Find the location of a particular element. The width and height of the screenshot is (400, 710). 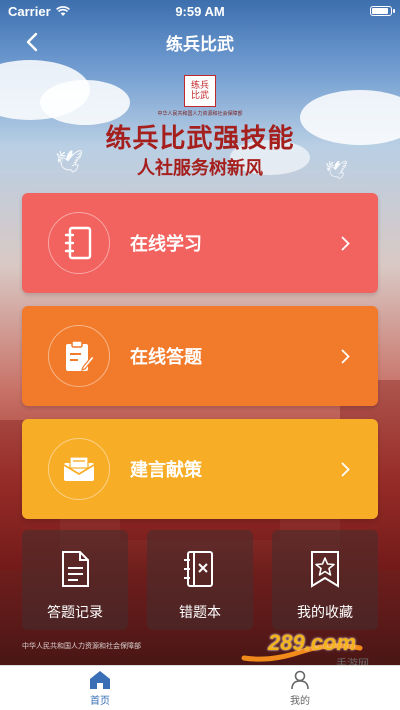

tile-answer-records: 答题记录 is located at coordinates (75, 580).